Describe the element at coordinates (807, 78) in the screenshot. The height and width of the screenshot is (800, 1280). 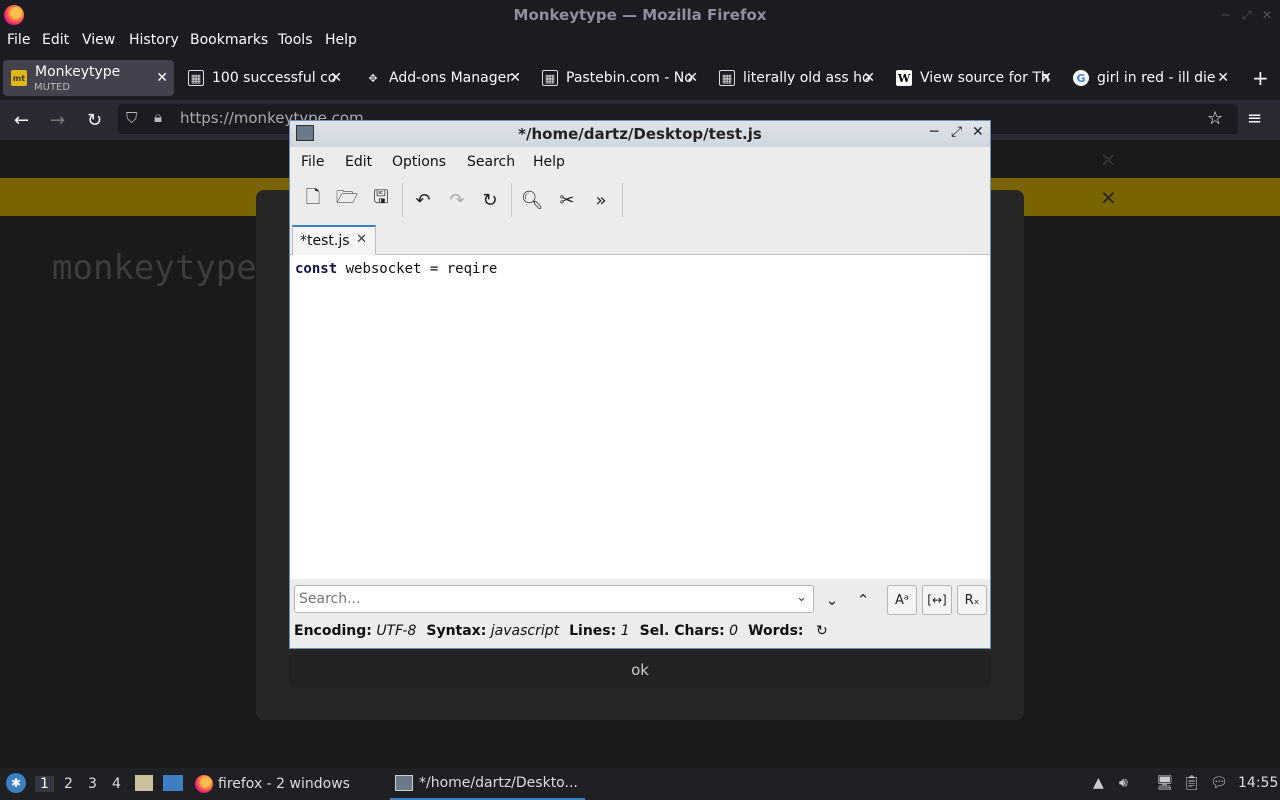
I see `tab-label: literally old ass ho` at that location.